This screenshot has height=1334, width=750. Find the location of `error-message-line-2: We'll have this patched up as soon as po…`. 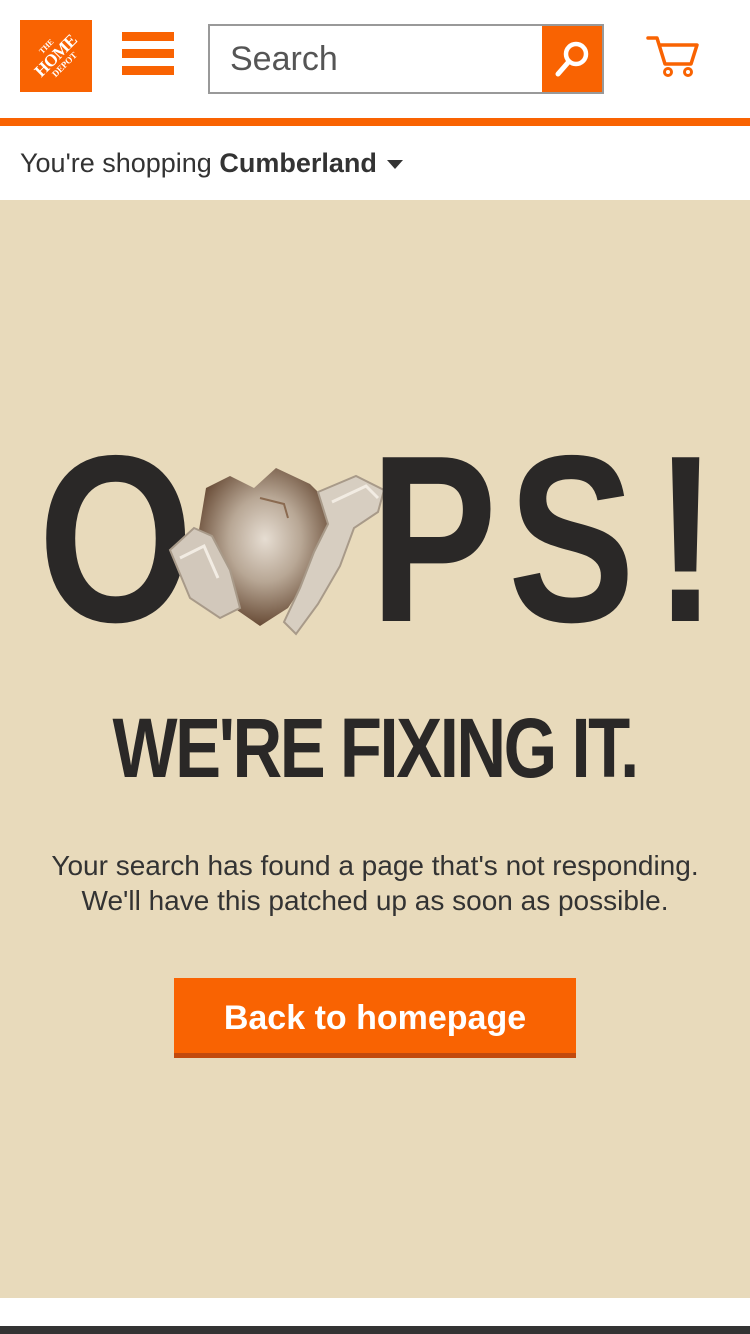

error-message-line-2: We'll have this patched up as soon as po… is located at coordinates (375, 900).